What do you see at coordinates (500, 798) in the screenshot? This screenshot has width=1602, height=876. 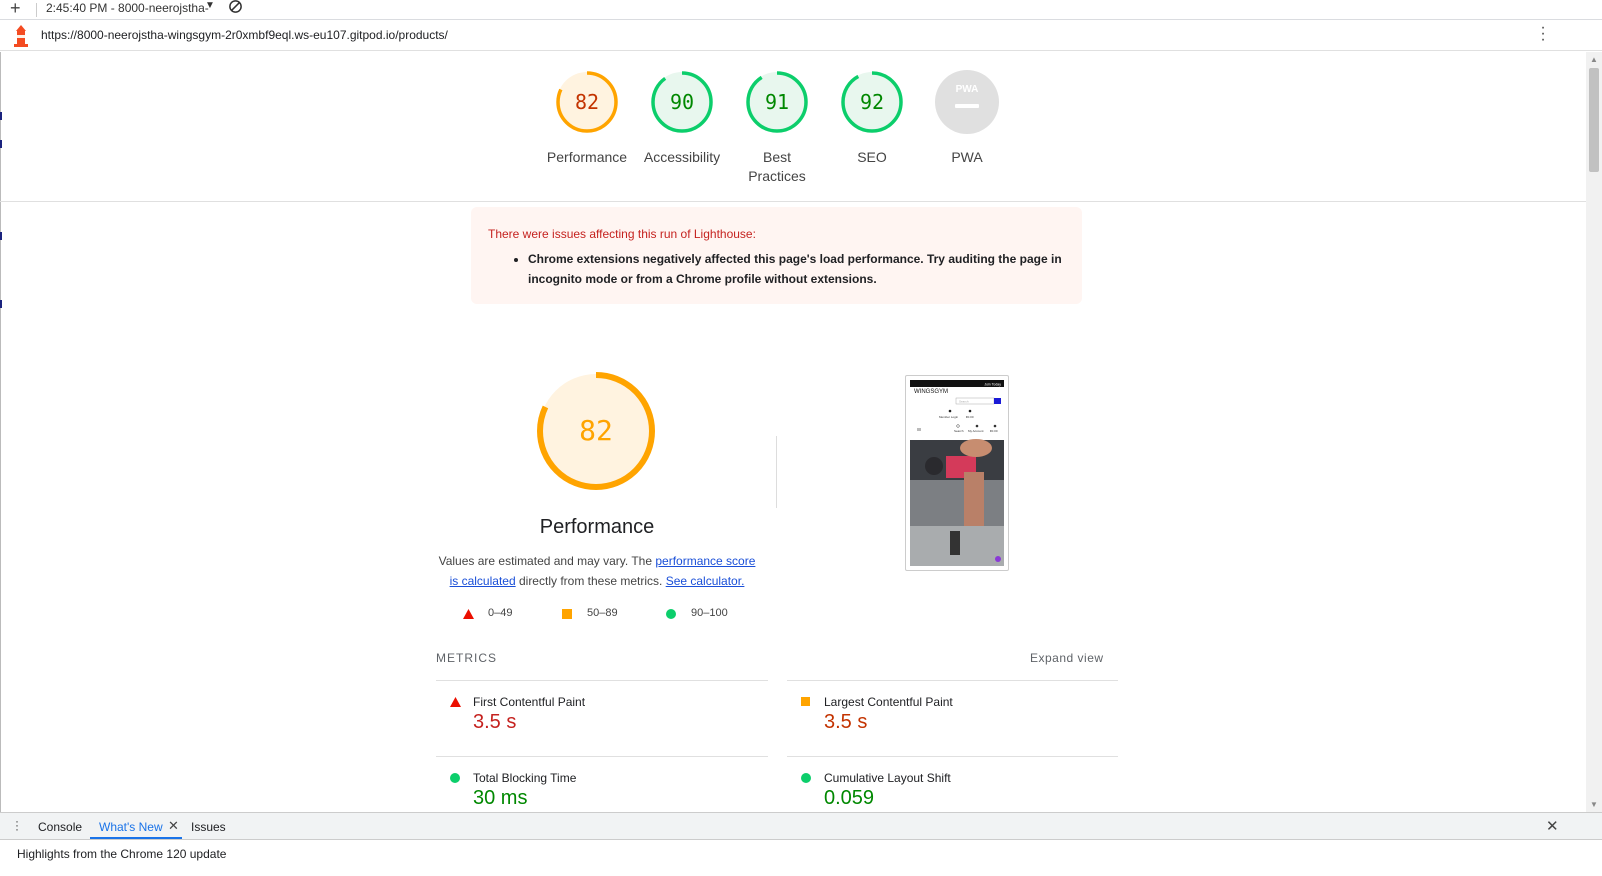 I see `metric-value: 30 ms` at bounding box center [500, 798].